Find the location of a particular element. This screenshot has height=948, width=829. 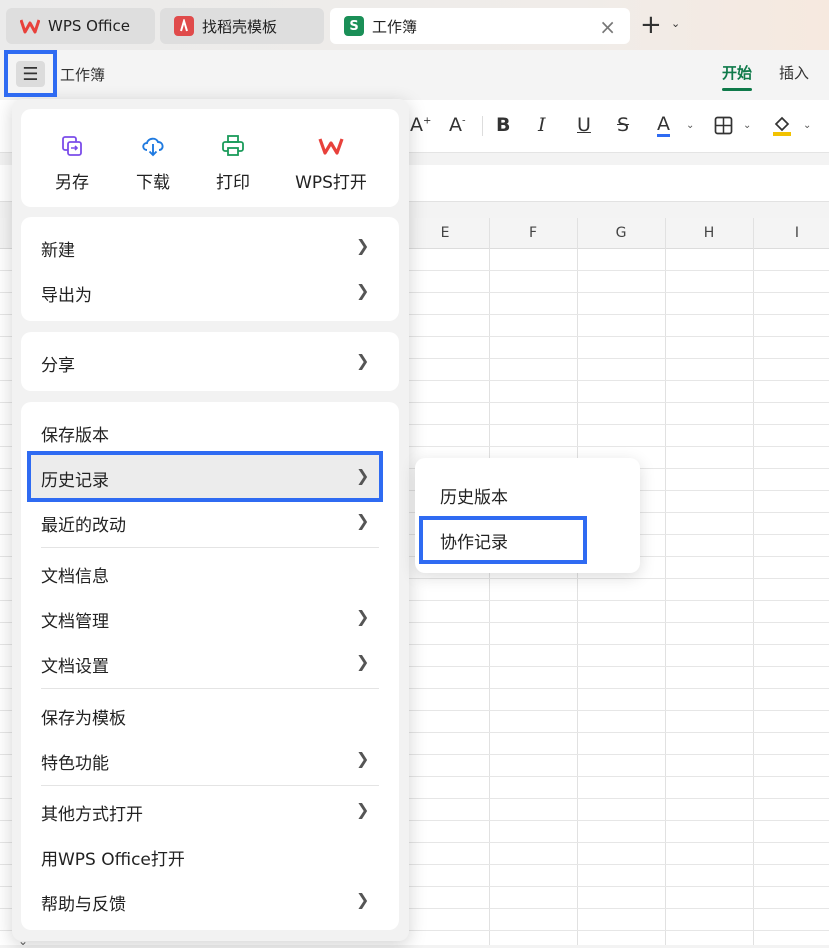

borders-icon is located at coordinates (723, 128).